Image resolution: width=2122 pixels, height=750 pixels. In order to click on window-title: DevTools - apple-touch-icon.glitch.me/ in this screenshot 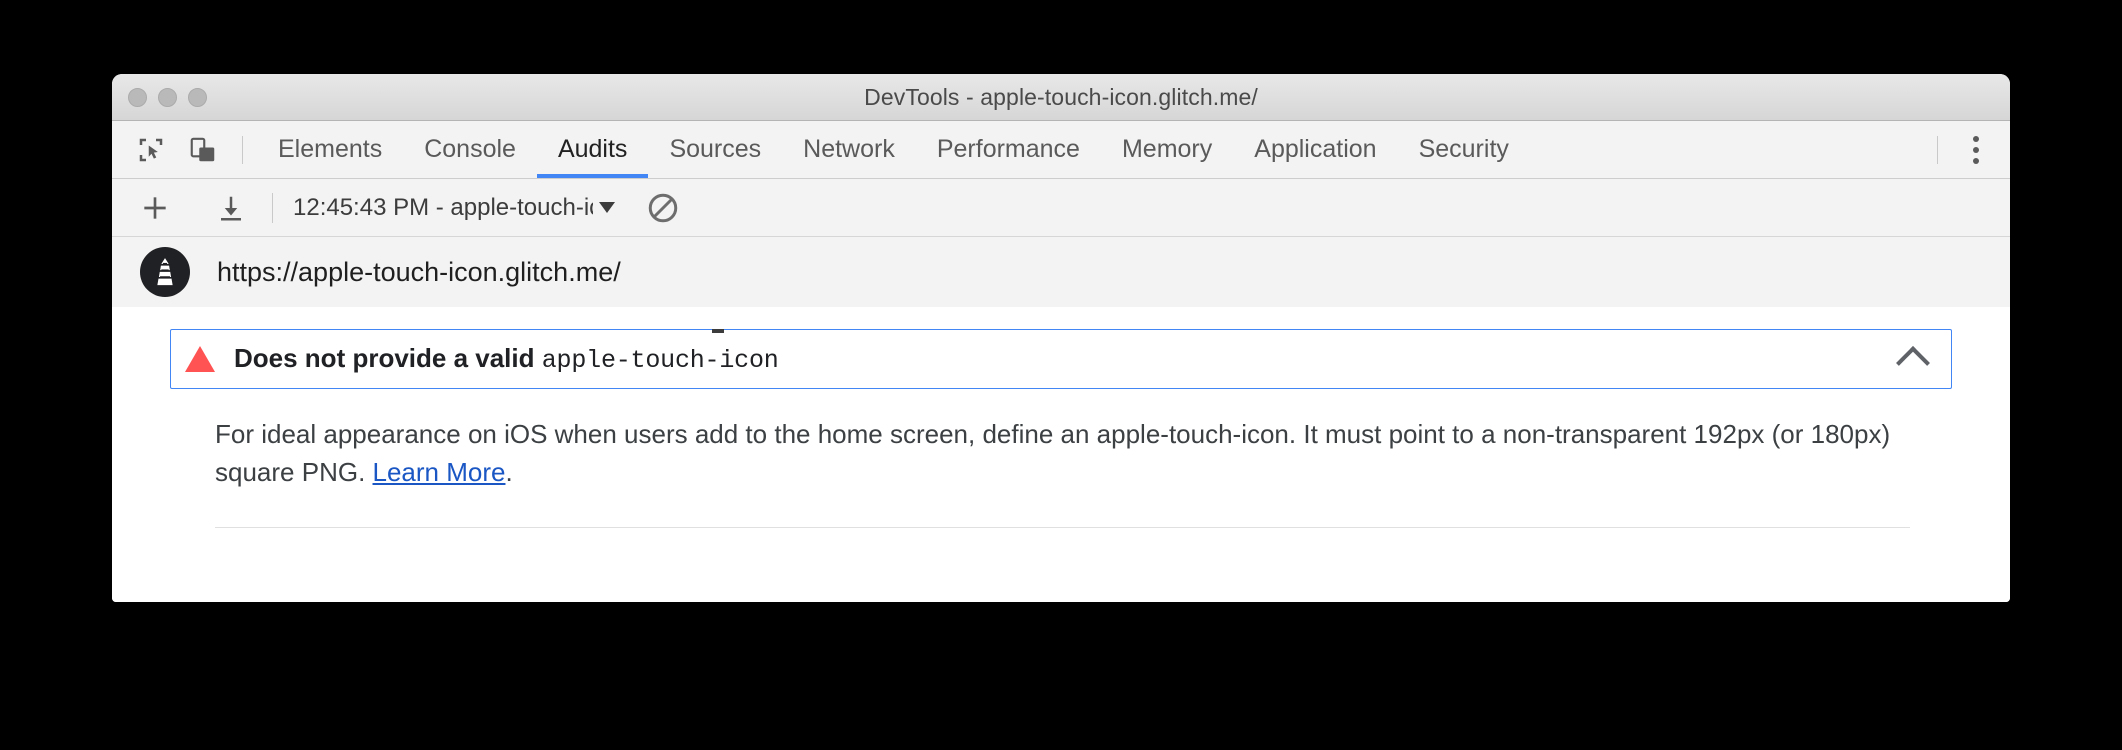, I will do `click(1061, 96)`.